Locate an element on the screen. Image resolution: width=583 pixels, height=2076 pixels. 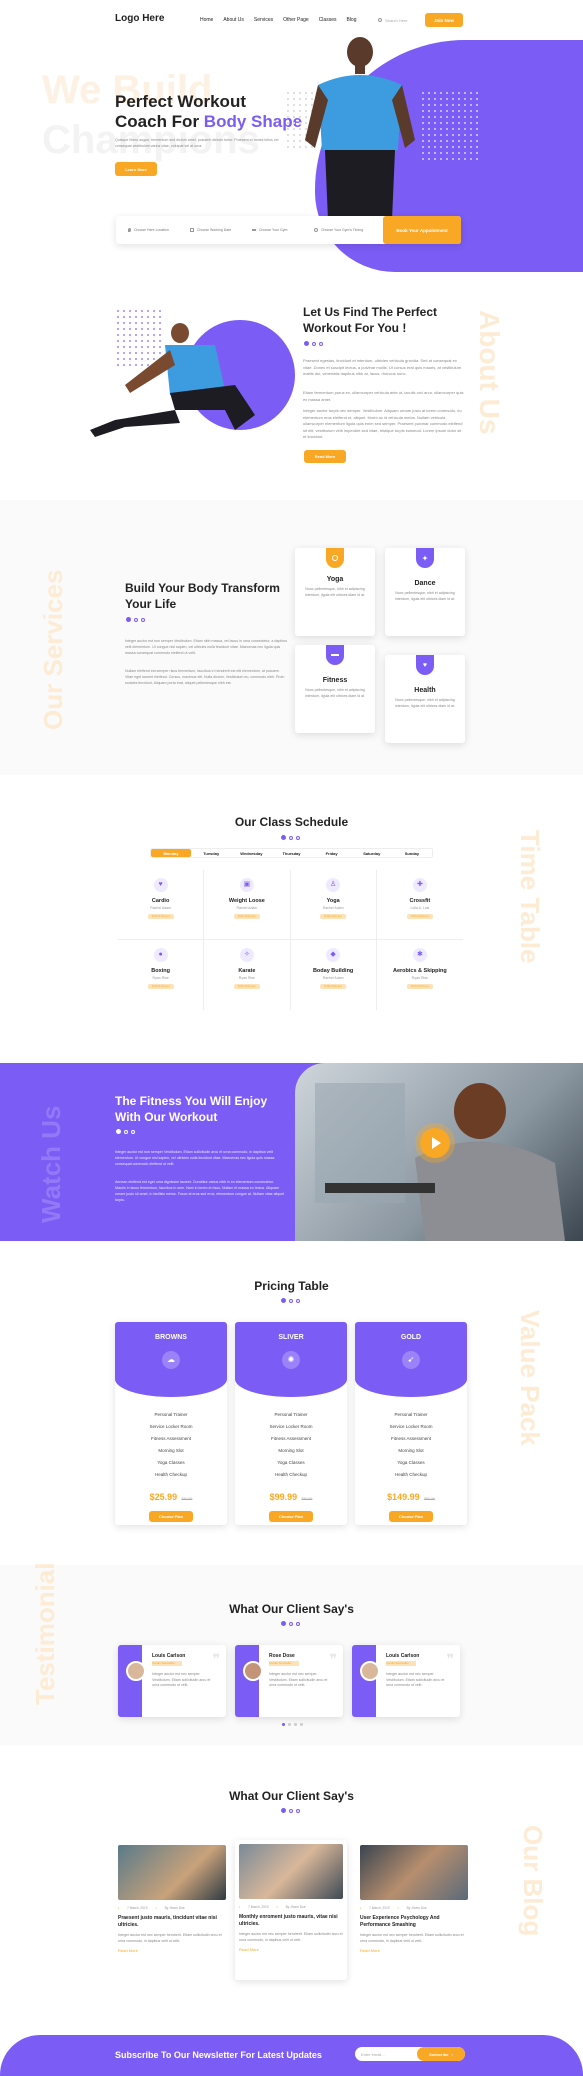
plan-feature: Yoga Classes is located at coordinates (411, 1462).